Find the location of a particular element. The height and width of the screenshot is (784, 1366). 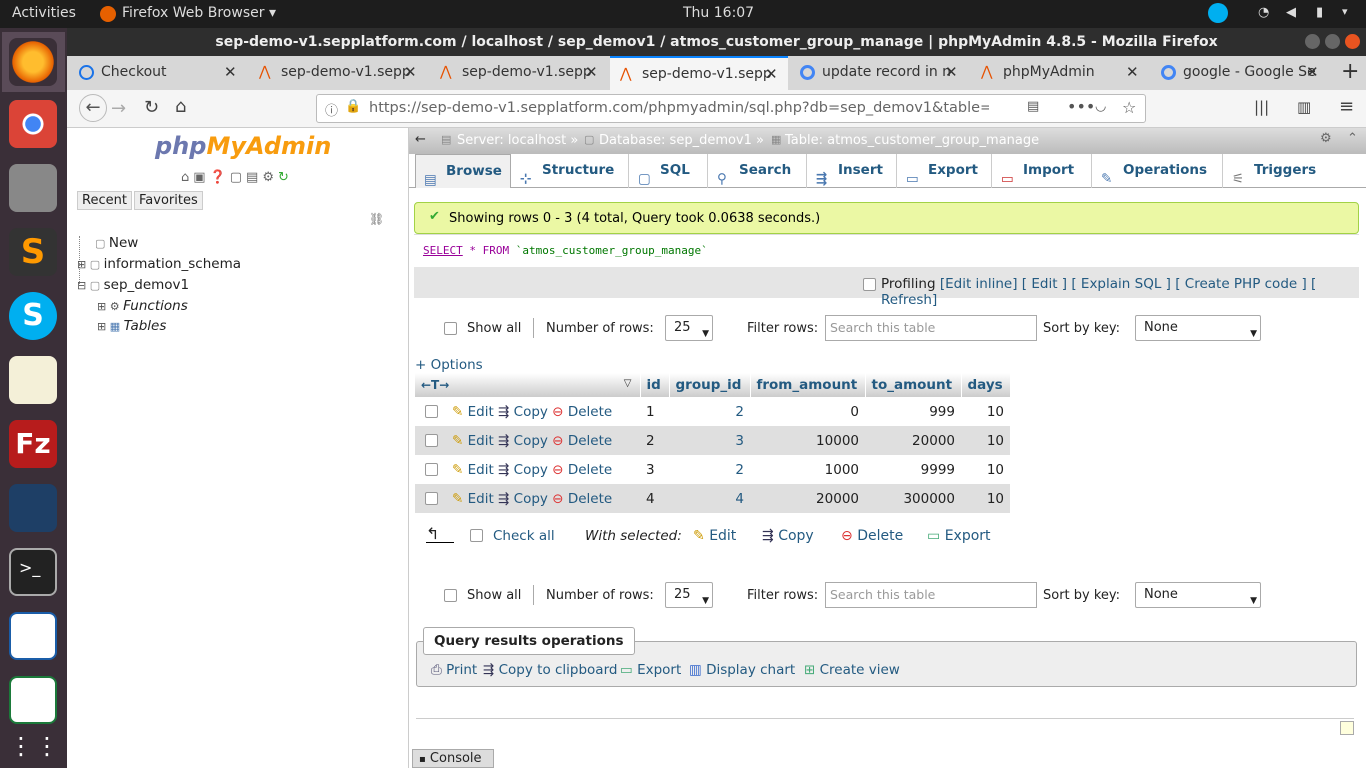

firefox-icon is located at coordinates (33, 62).